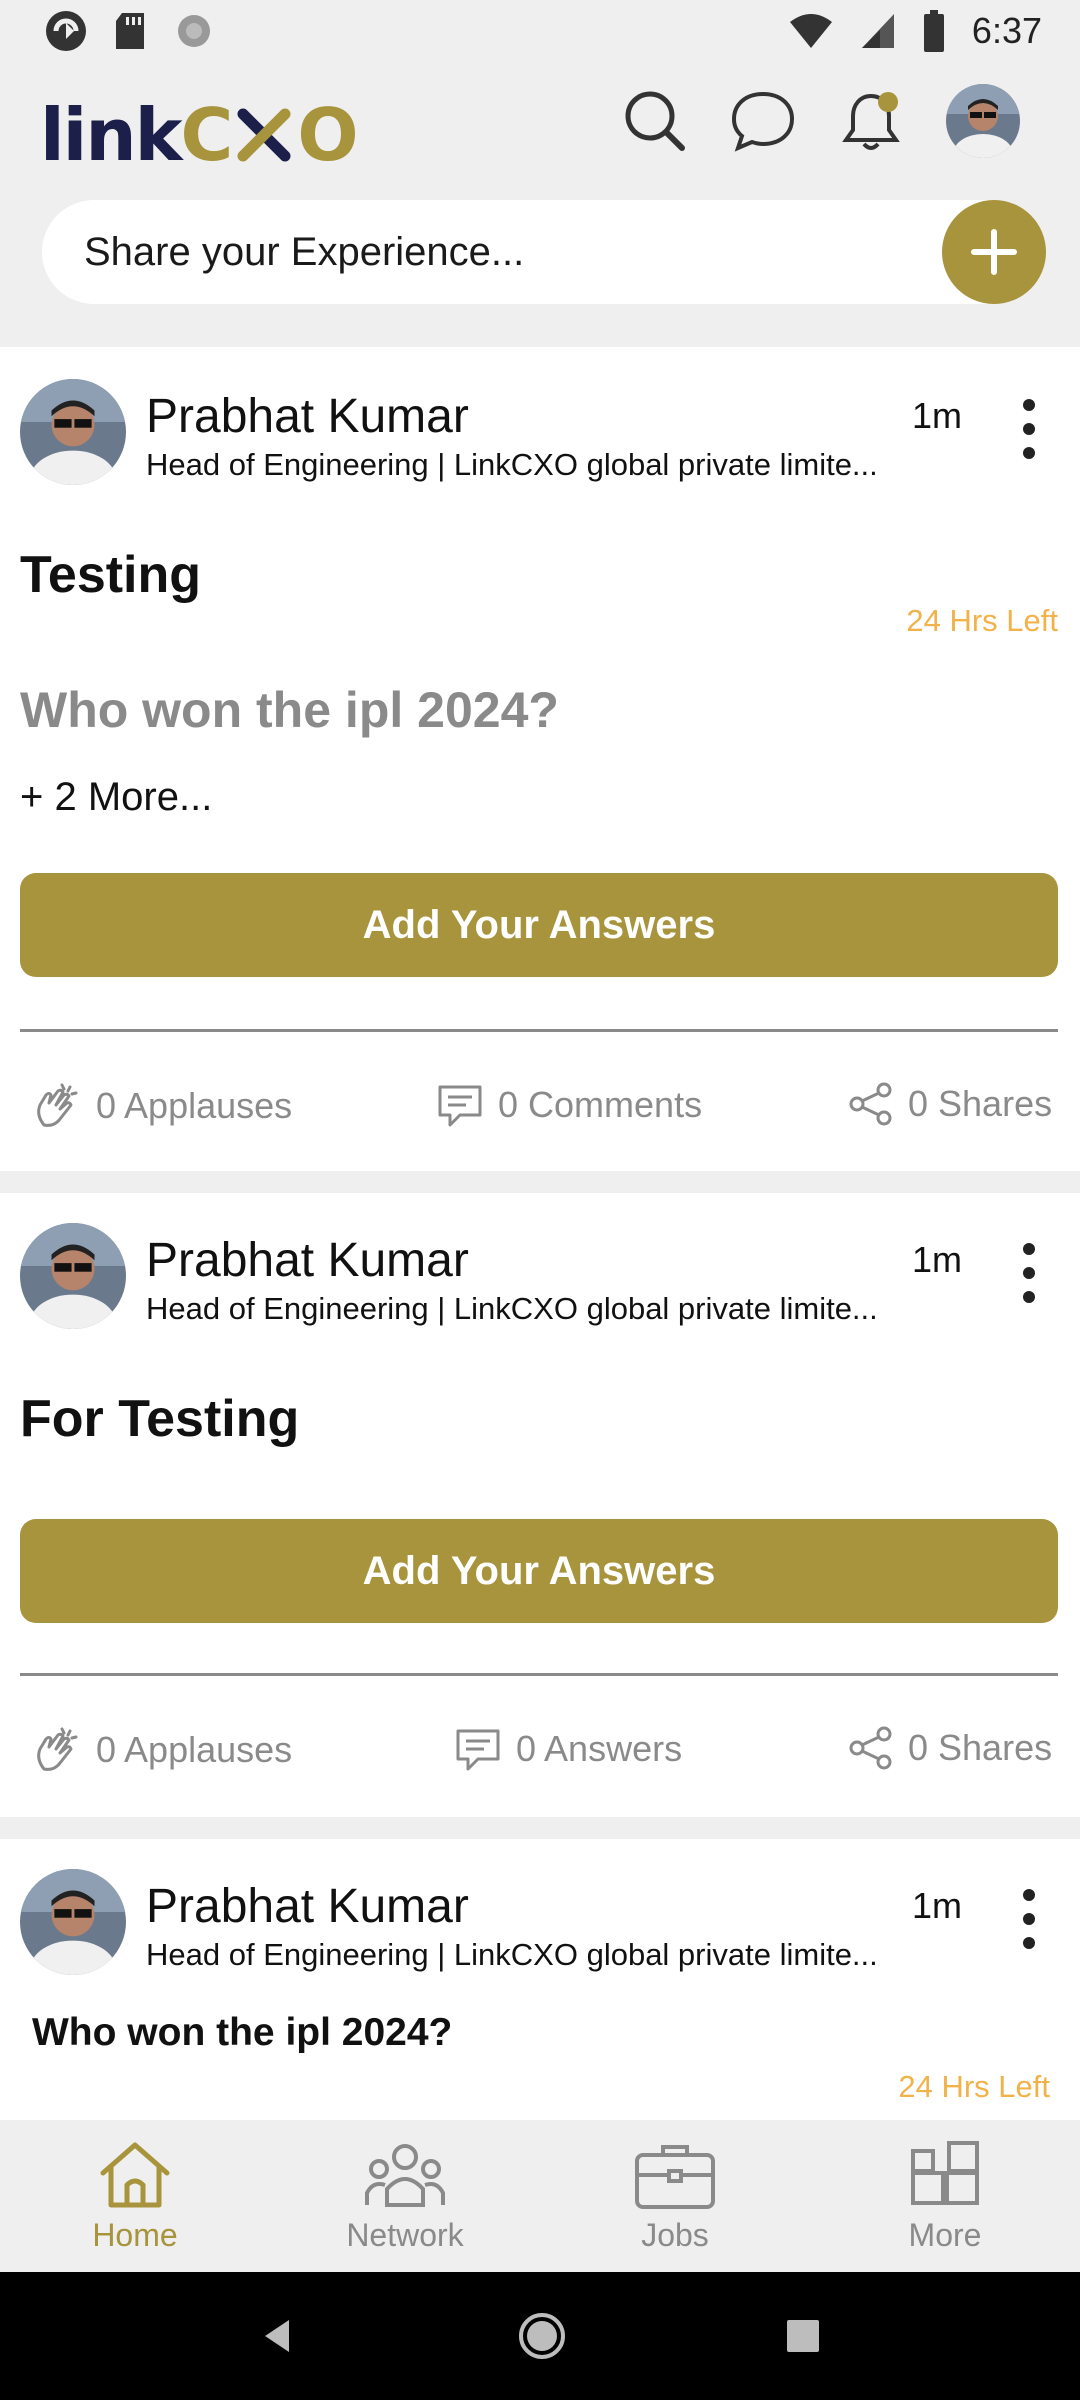 The width and height of the screenshot is (1080, 2400). I want to click on nav-more: More, so click(945, 2196).